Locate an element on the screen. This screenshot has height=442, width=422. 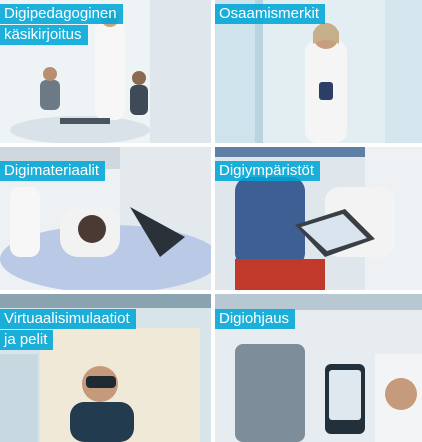
tile-label-line: Digiympäristöt is located at coordinates (268, 171).